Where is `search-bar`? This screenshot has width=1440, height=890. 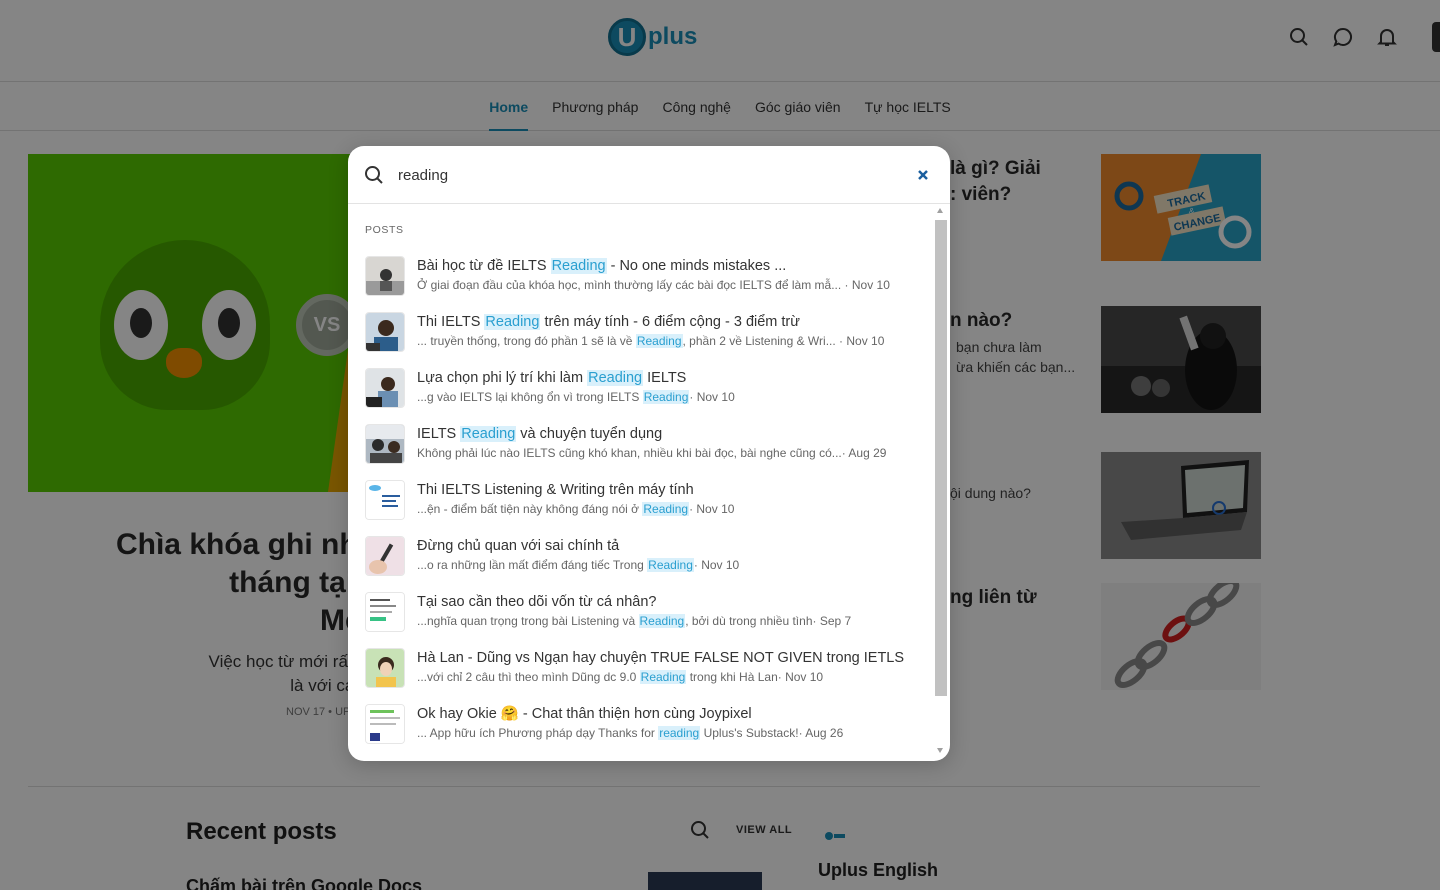
search-bar is located at coordinates (649, 175).